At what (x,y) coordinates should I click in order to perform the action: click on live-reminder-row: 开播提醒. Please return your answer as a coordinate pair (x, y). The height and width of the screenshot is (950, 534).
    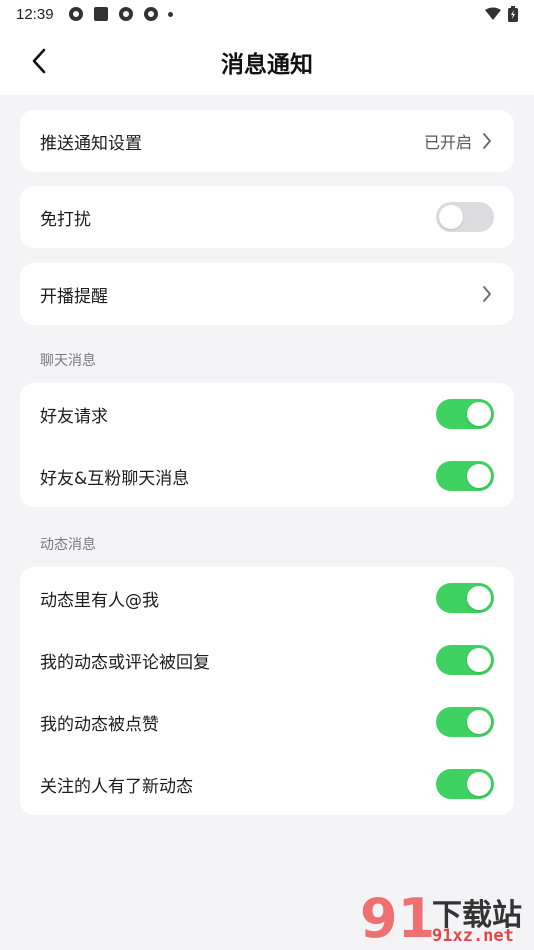
    Looking at the image, I should click on (267, 294).